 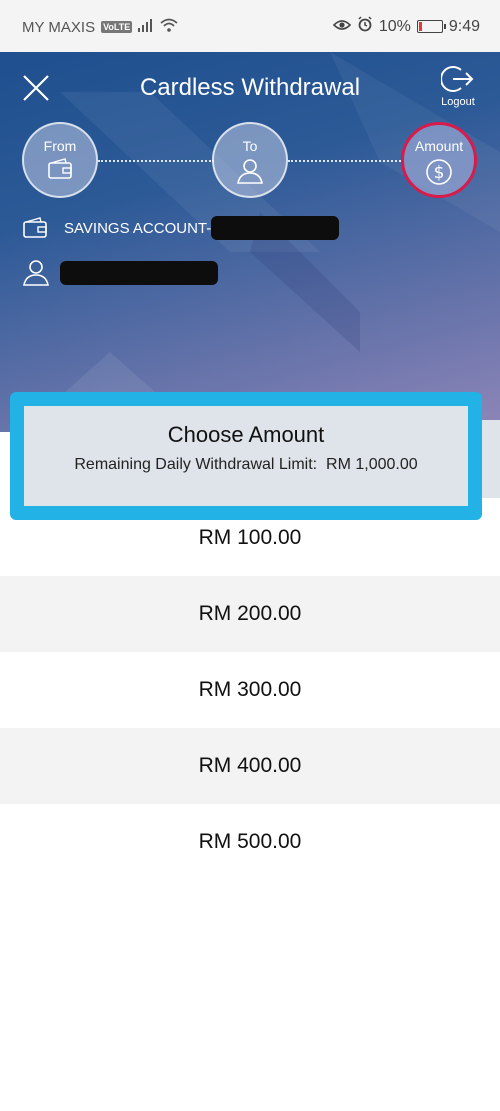 What do you see at coordinates (365, 26) in the screenshot?
I see `alarm-icon` at bounding box center [365, 26].